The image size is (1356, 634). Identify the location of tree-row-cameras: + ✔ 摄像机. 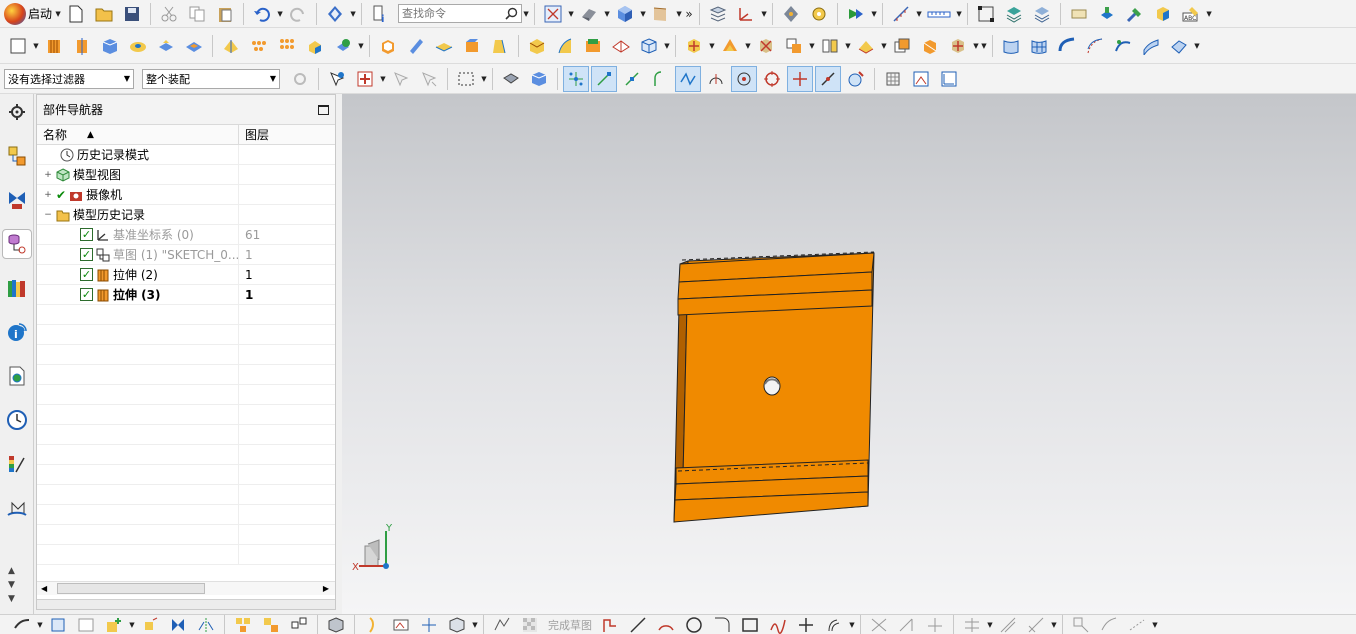
(186, 195).